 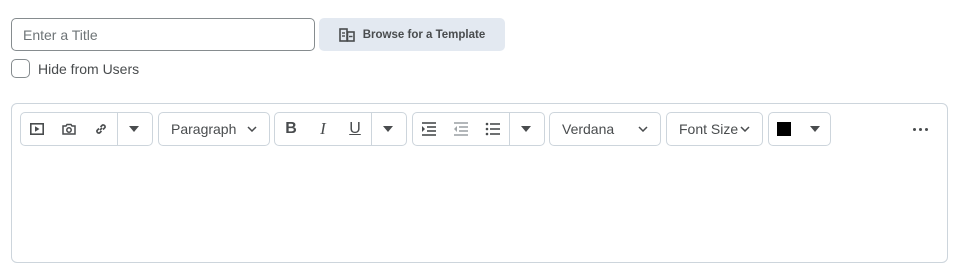 I want to click on style-toolbar-group: B I U, so click(x=340, y=129).